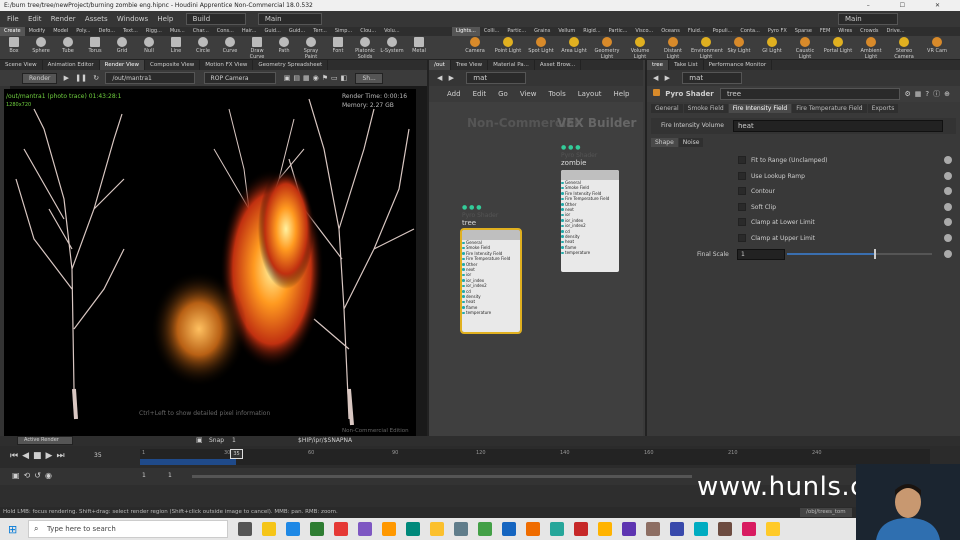 This screenshot has height=540, width=960. What do you see at coordinates (291, 65) in the screenshot?
I see `scene-tab: Geometry Spreadsheet` at bounding box center [291, 65].